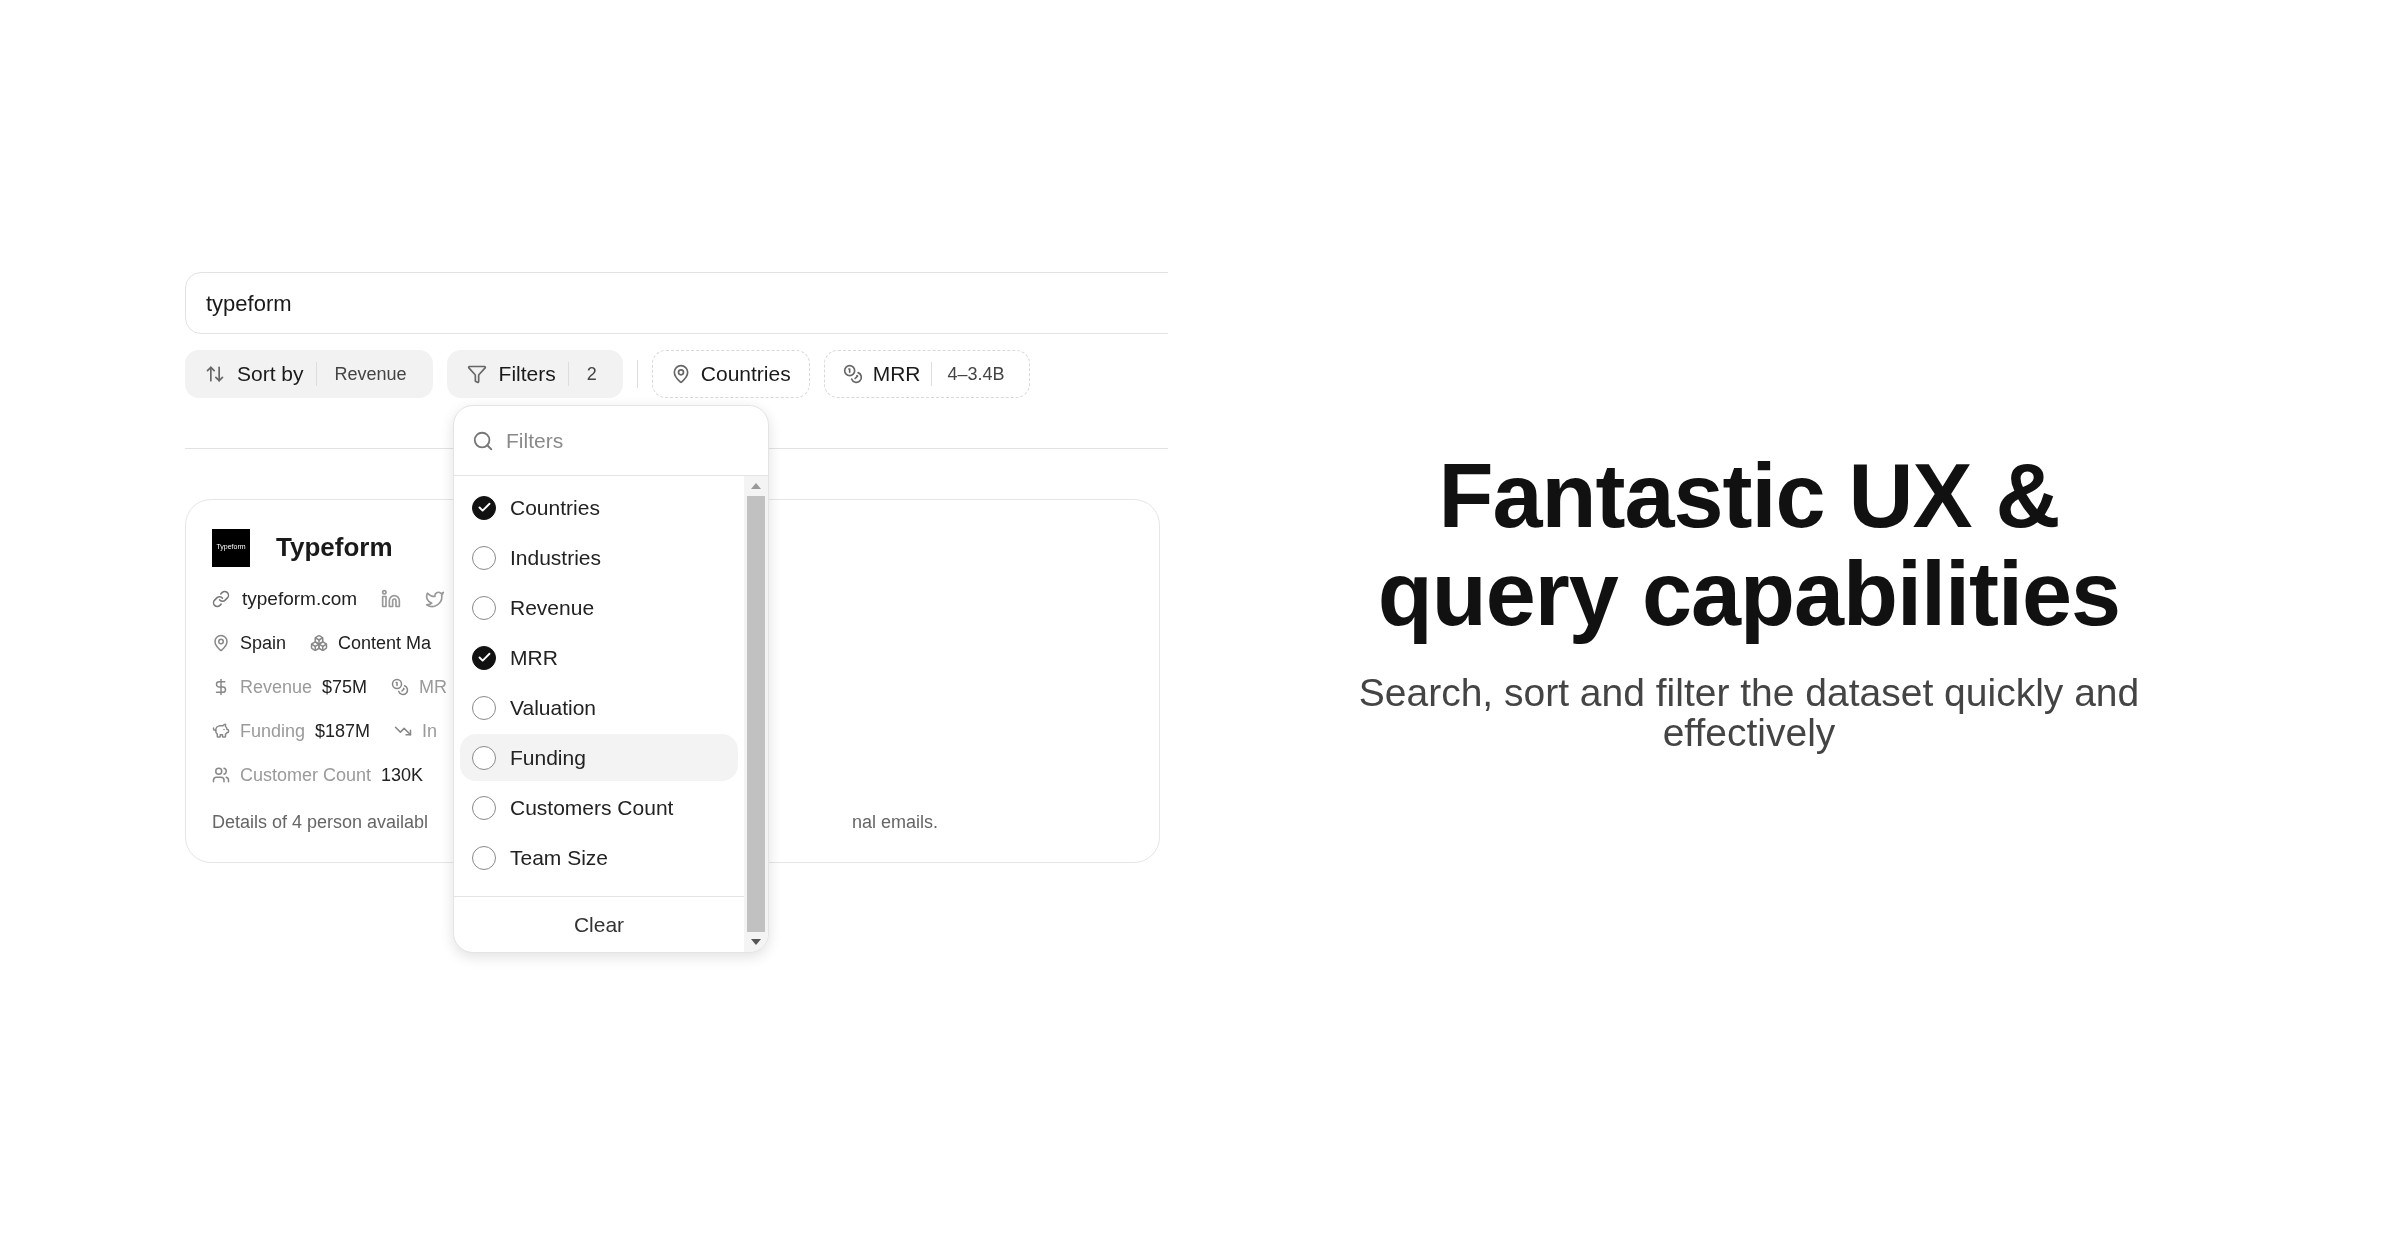  Describe the element at coordinates (391, 599) in the screenshot. I see `linkedin-icon` at that location.